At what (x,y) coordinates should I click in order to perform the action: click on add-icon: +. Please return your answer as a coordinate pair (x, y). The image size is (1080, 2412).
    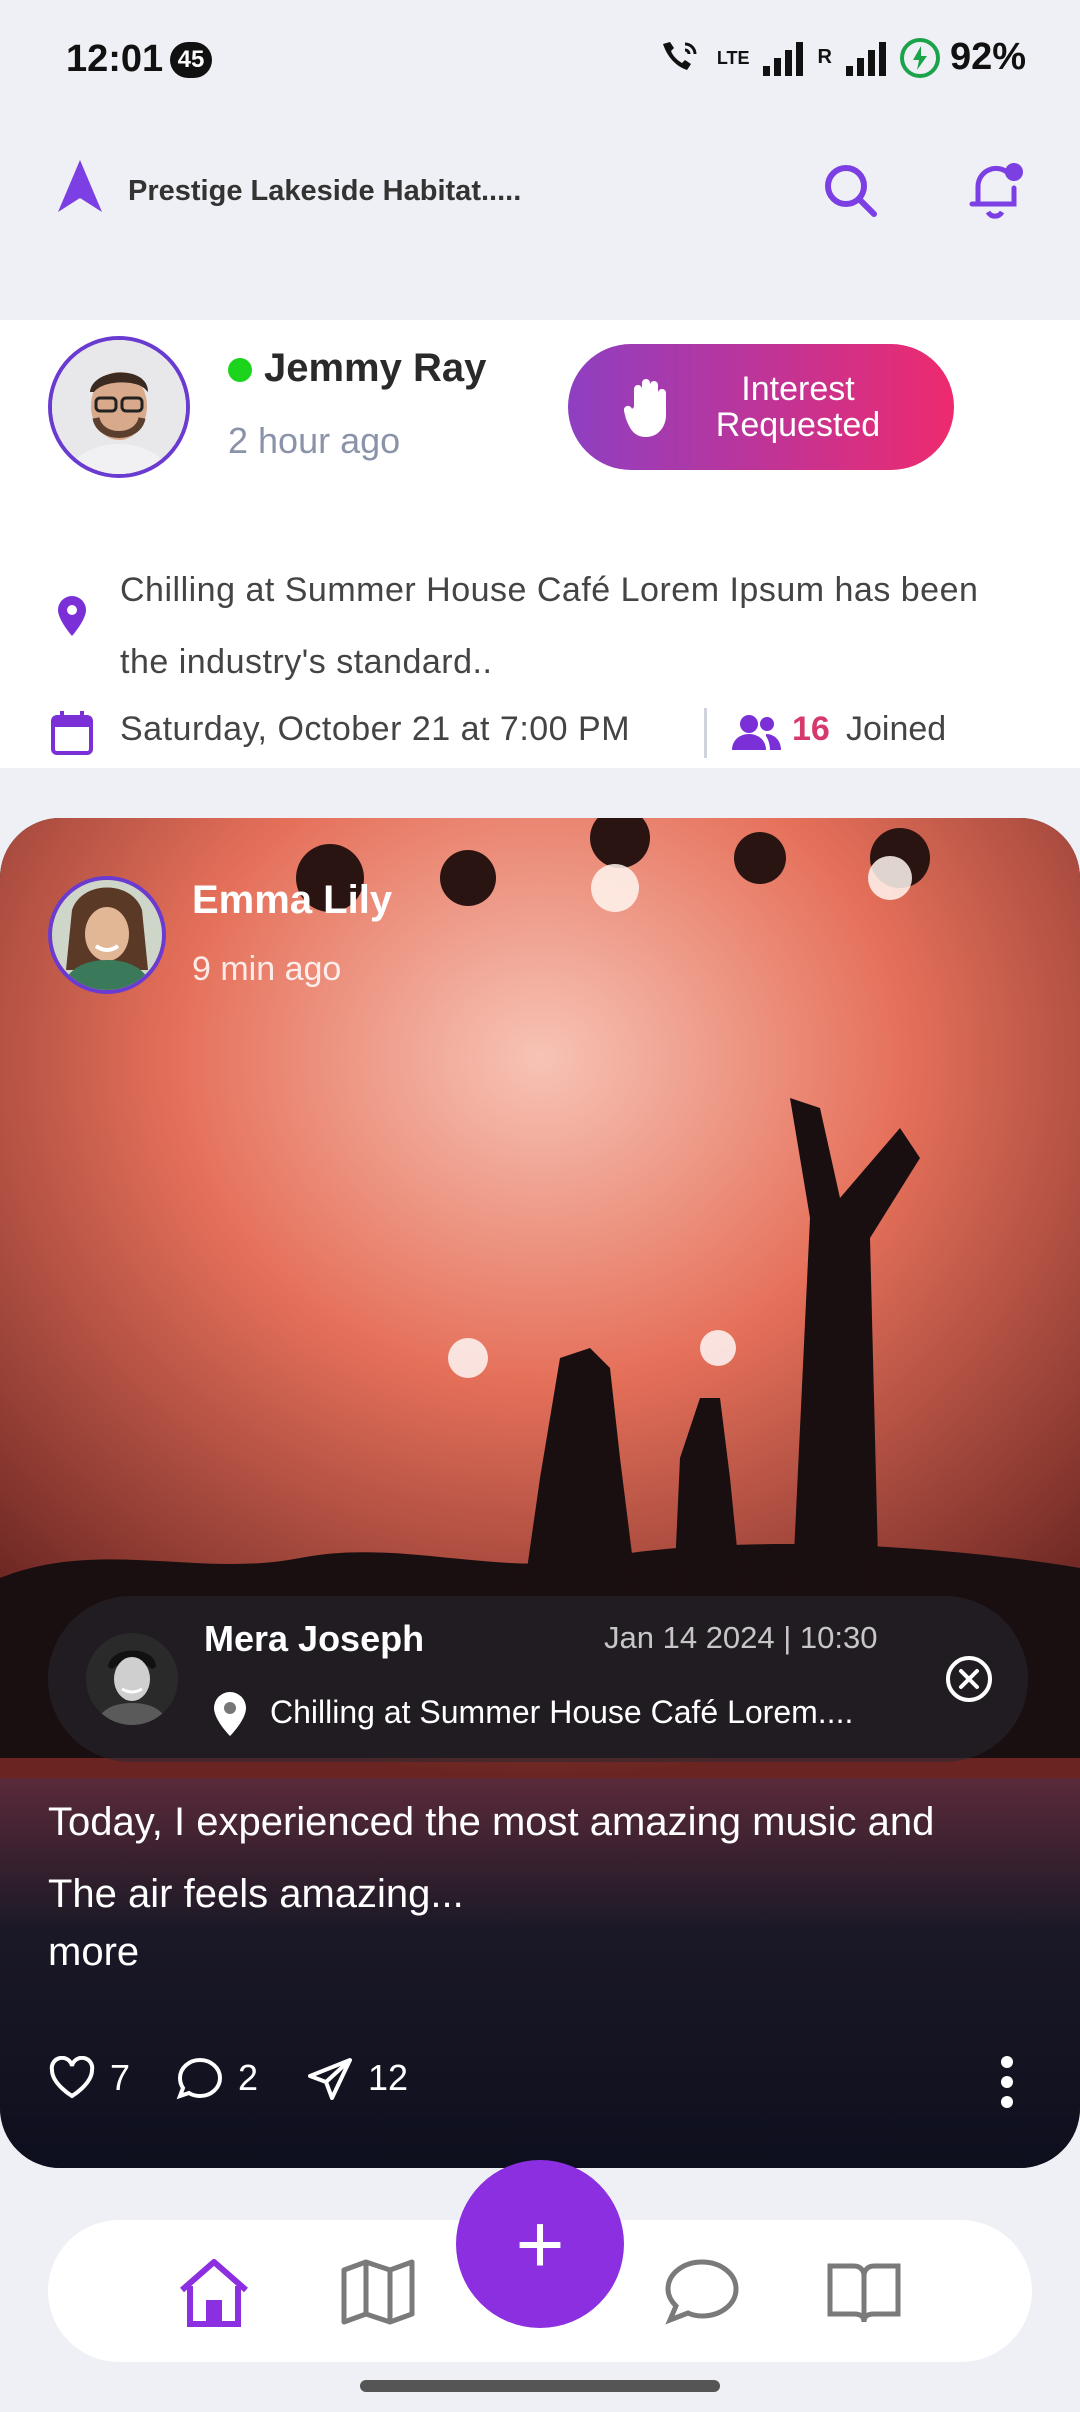
    Looking at the image, I should click on (540, 2243).